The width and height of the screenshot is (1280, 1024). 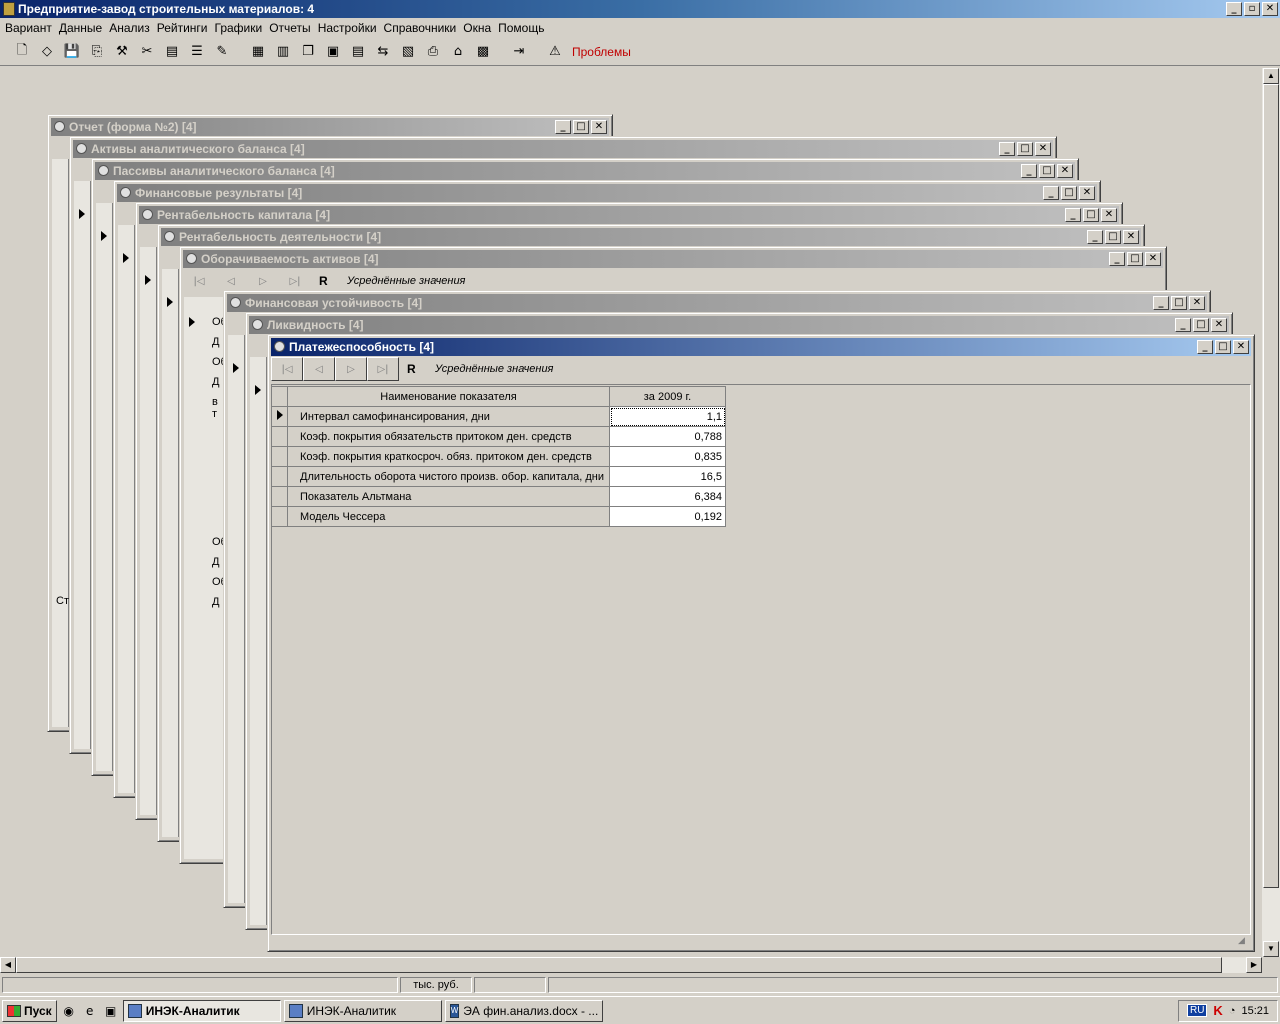 What do you see at coordinates (673, 259) in the screenshot?
I see `window-title-bar: Оборачиваемость активов [4] _ □ ✕` at bounding box center [673, 259].